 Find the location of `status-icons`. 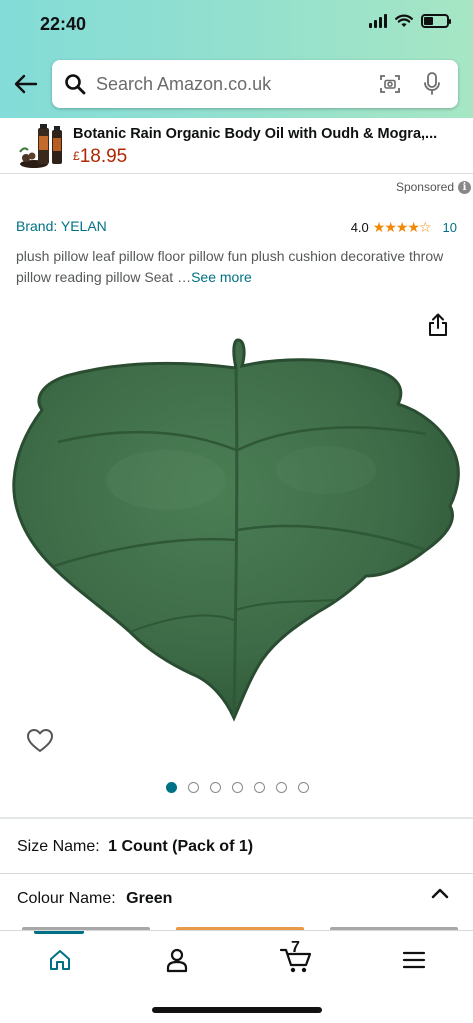

status-icons is located at coordinates (410, 21).